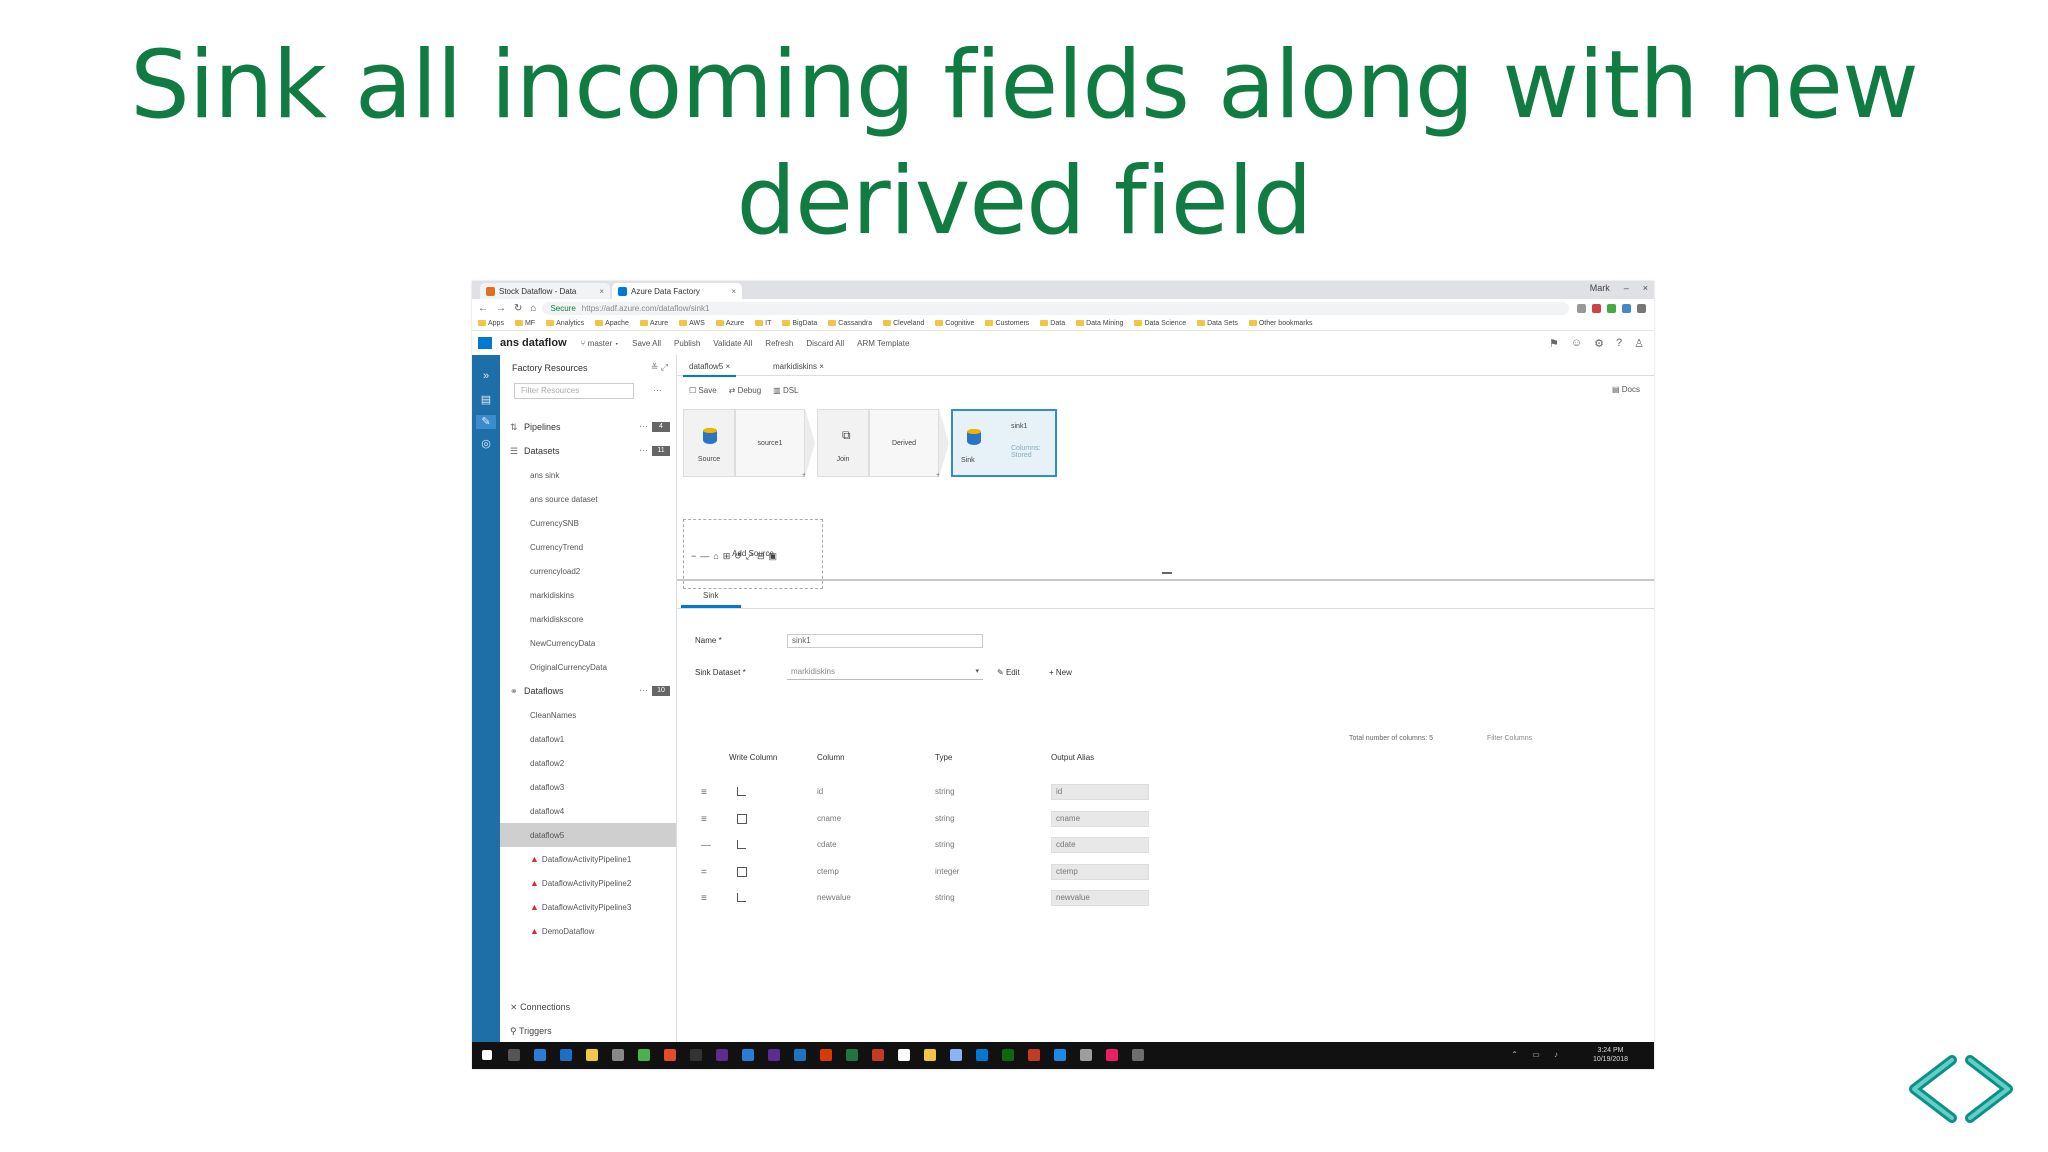 The height and width of the screenshot is (1152, 2048). I want to click on zoom-slider-icon: —, so click(706, 556).